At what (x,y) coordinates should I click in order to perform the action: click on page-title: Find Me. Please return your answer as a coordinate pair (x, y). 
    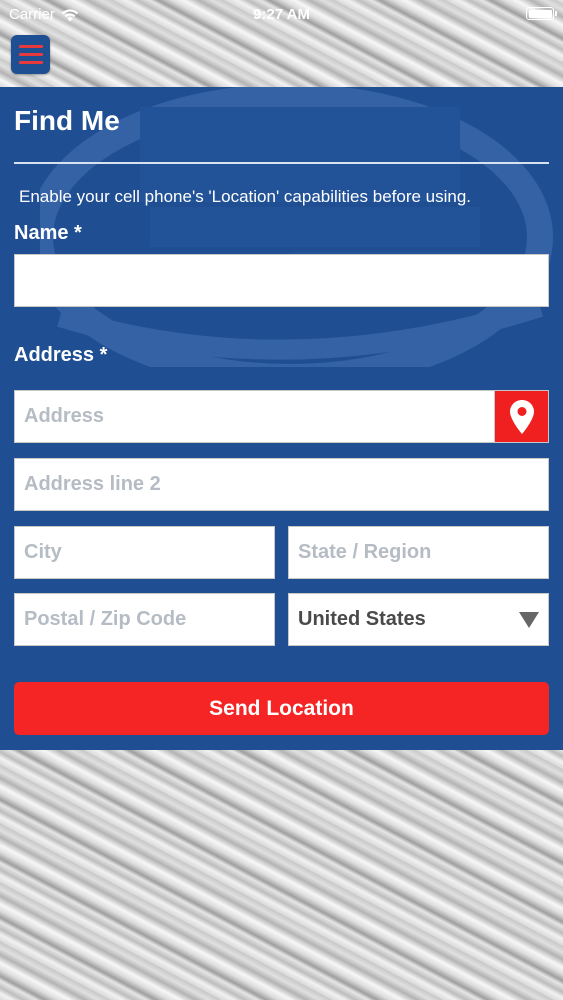
    Looking at the image, I should click on (67, 120).